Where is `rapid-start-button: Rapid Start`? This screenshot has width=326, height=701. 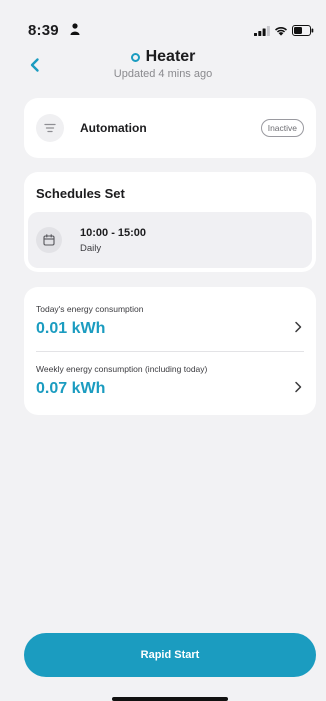 rapid-start-button: Rapid Start is located at coordinates (170, 655).